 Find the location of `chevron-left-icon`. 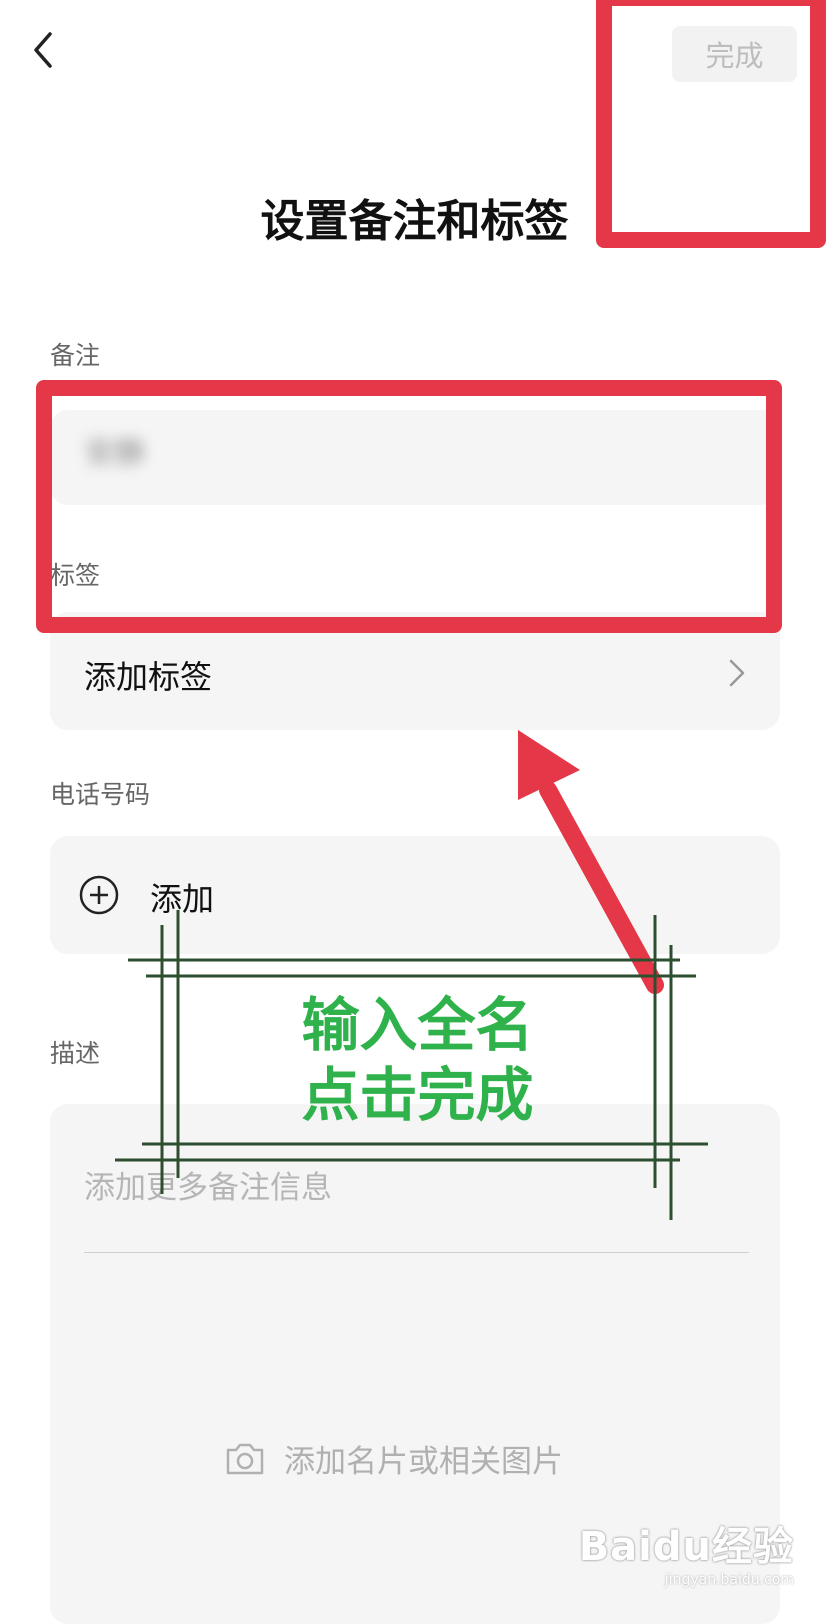

chevron-left-icon is located at coordinates (43, 50).